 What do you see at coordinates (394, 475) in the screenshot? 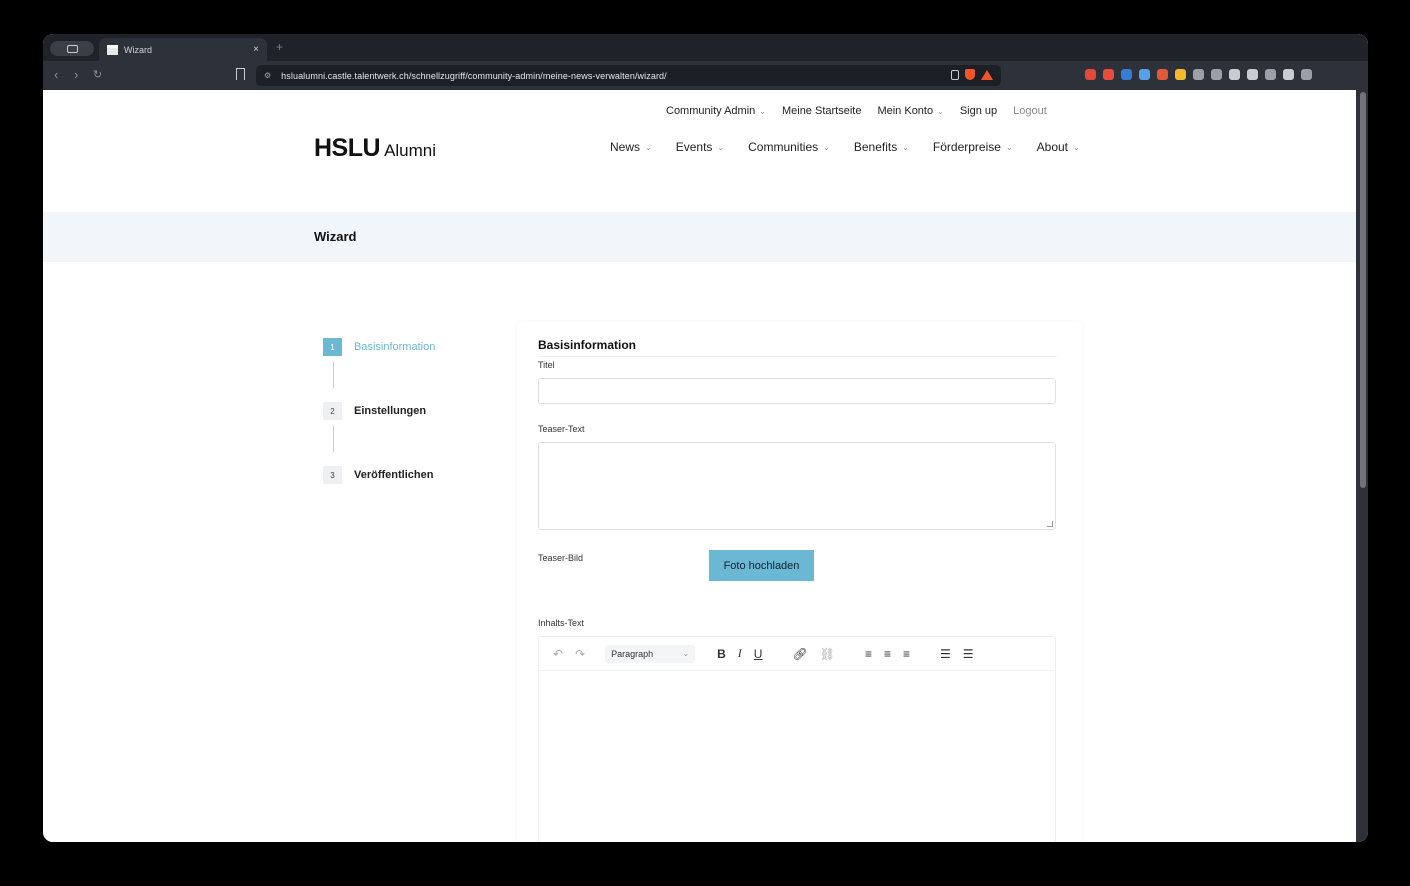
I see `step-label: Veröffentlichen` at bounding box center [394, 475].